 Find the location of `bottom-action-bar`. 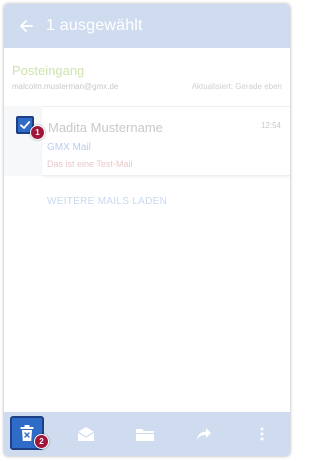

bottom-action-bar is located at coordinates (147, 434).